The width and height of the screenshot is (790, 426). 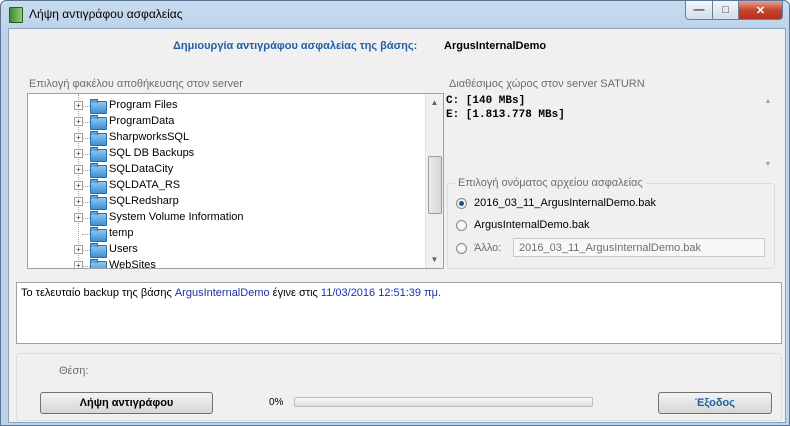 I want to click on folder-tree-item: + SharpworksSQL, so click(x=226, y=138).